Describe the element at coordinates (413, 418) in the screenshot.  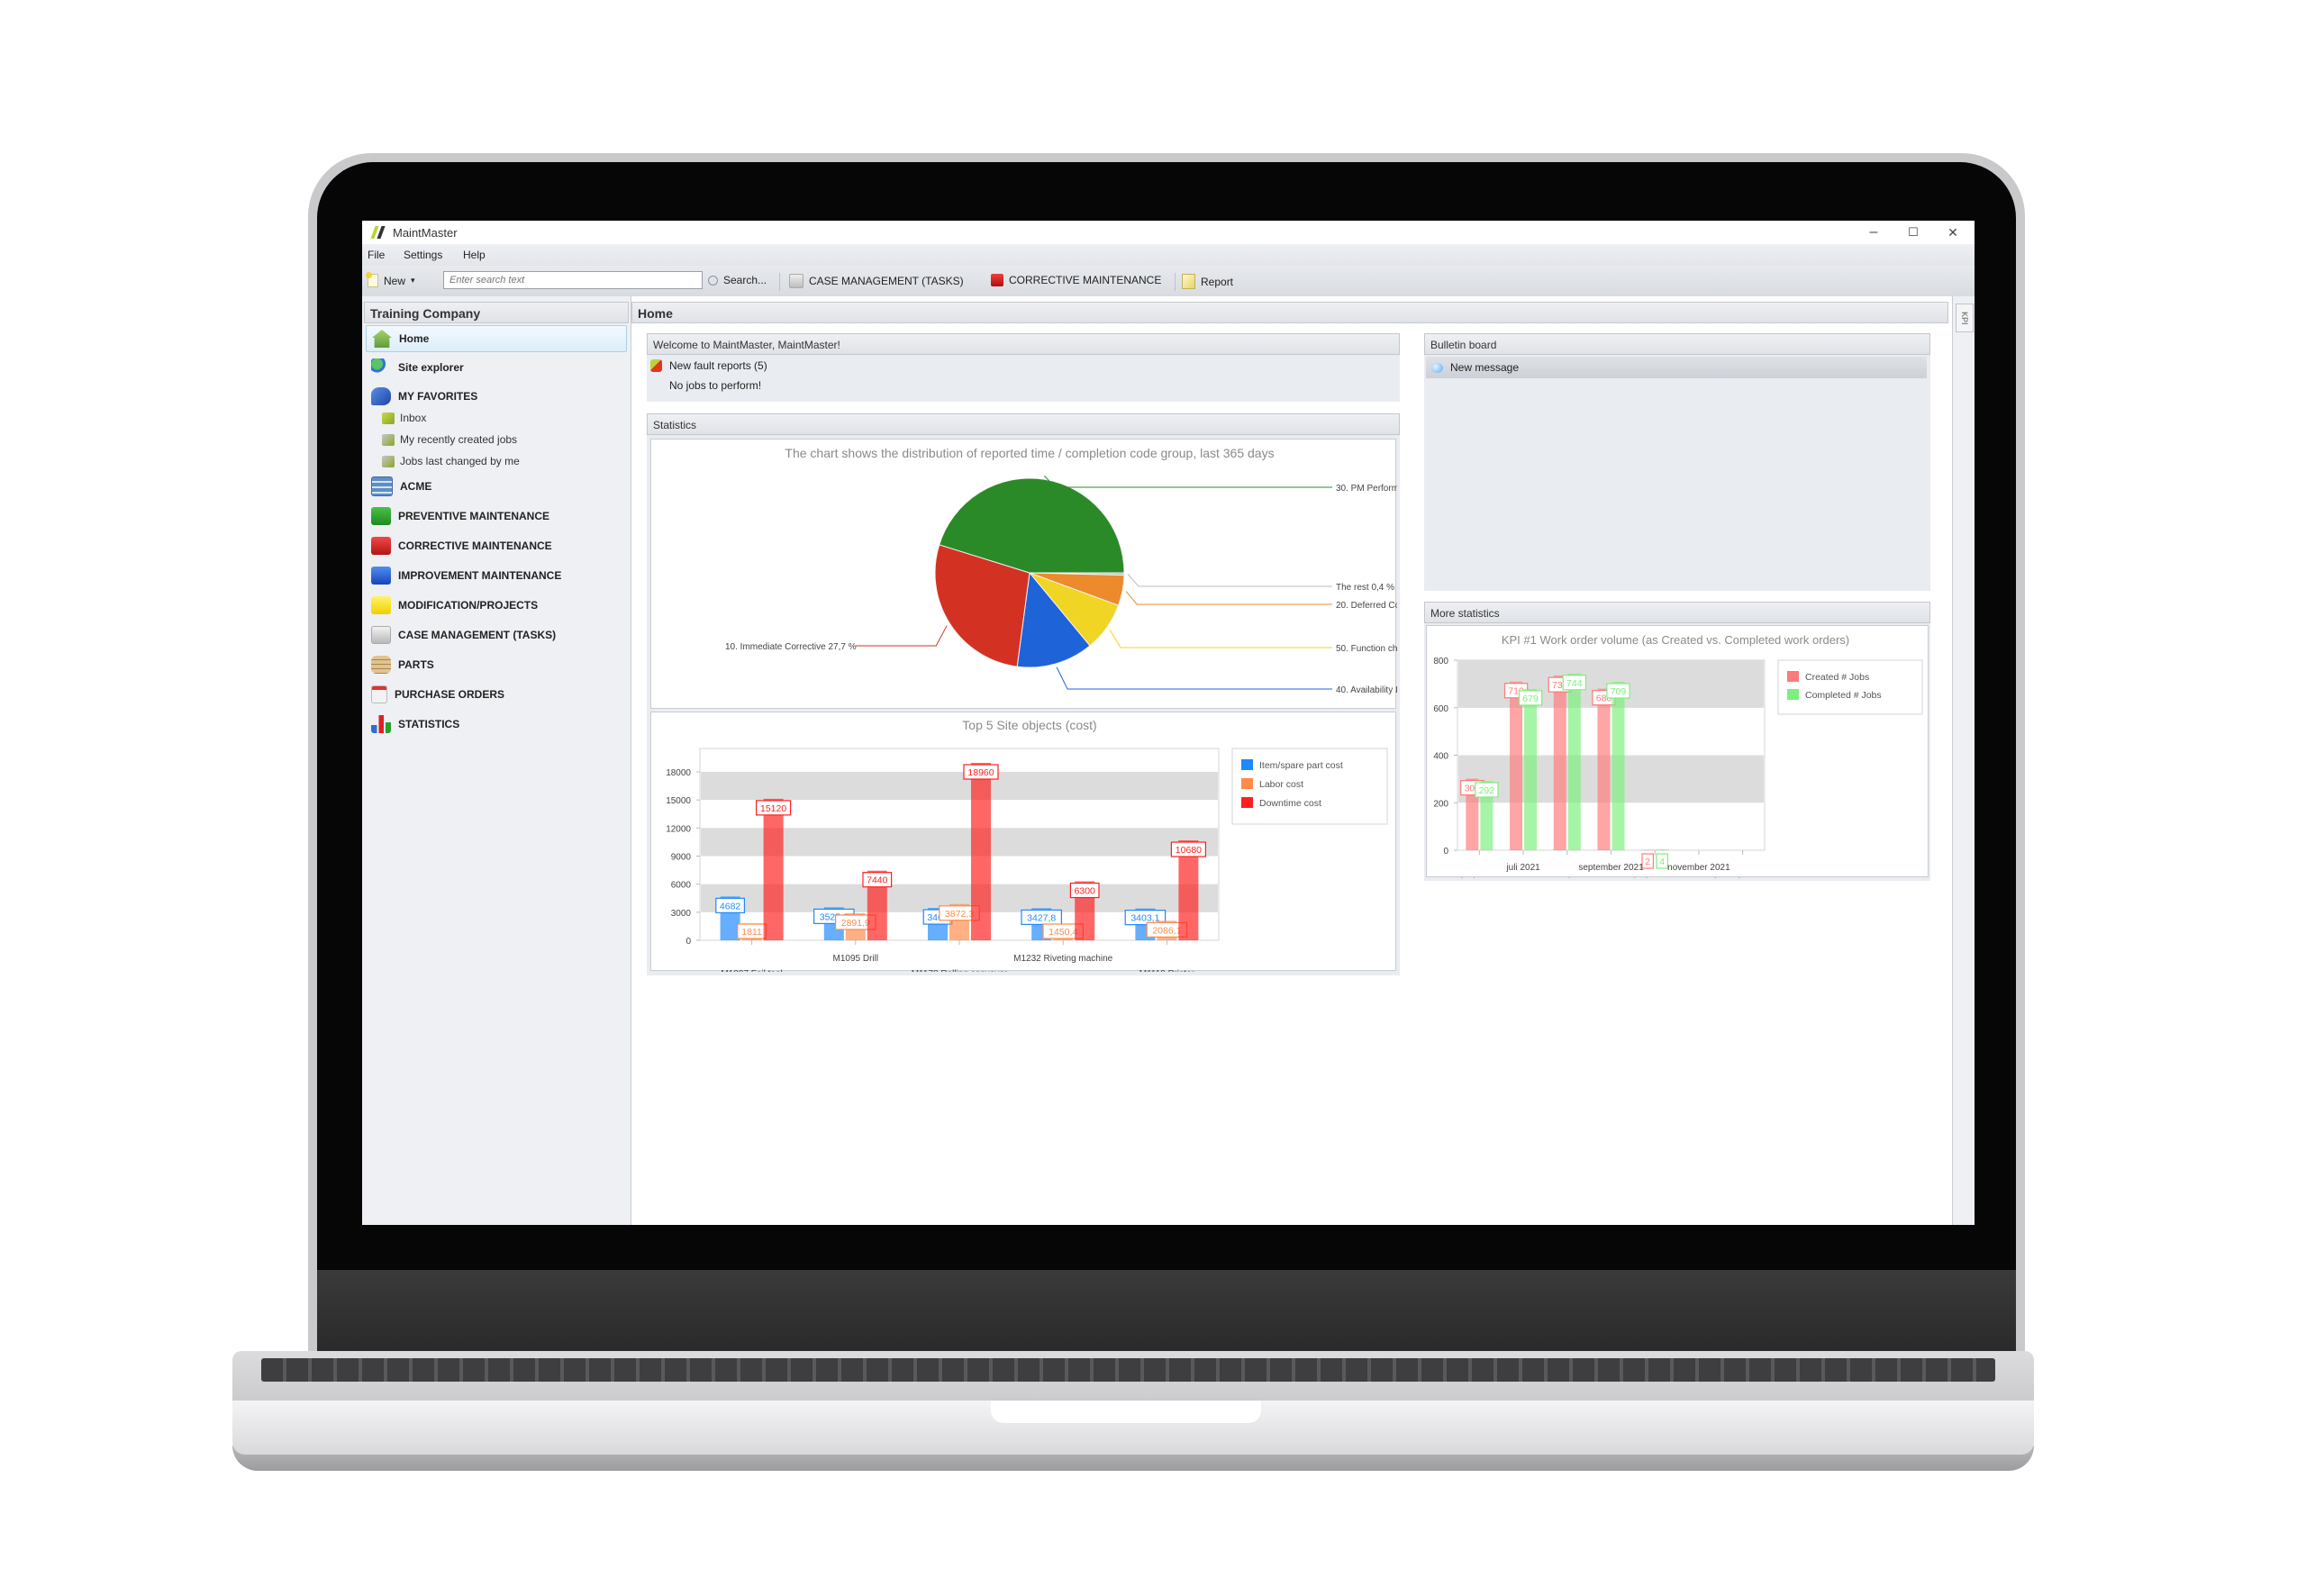
I see `favorite-label: Inbox` at that location.